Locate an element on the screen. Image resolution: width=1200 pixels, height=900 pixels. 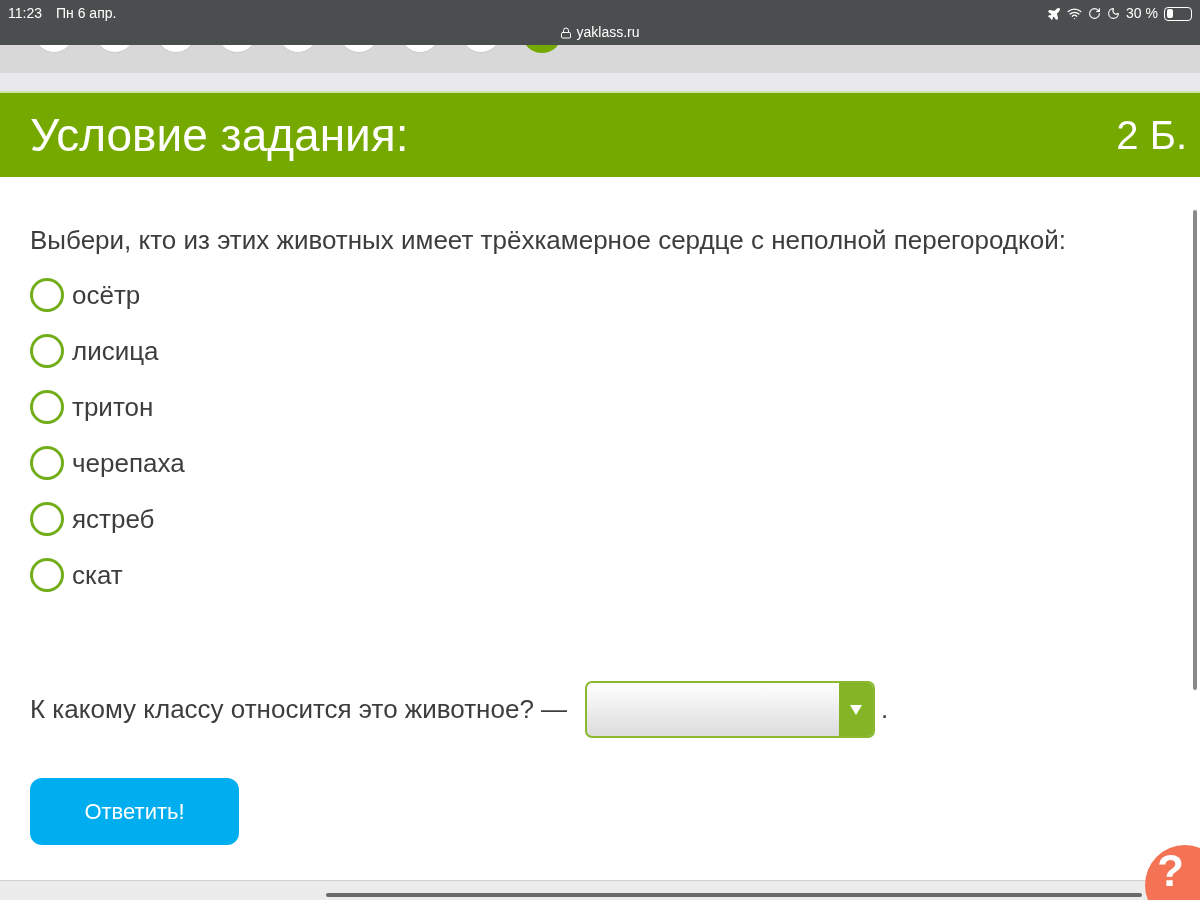
option-label: ястреб is located at coordinates (113, 519).